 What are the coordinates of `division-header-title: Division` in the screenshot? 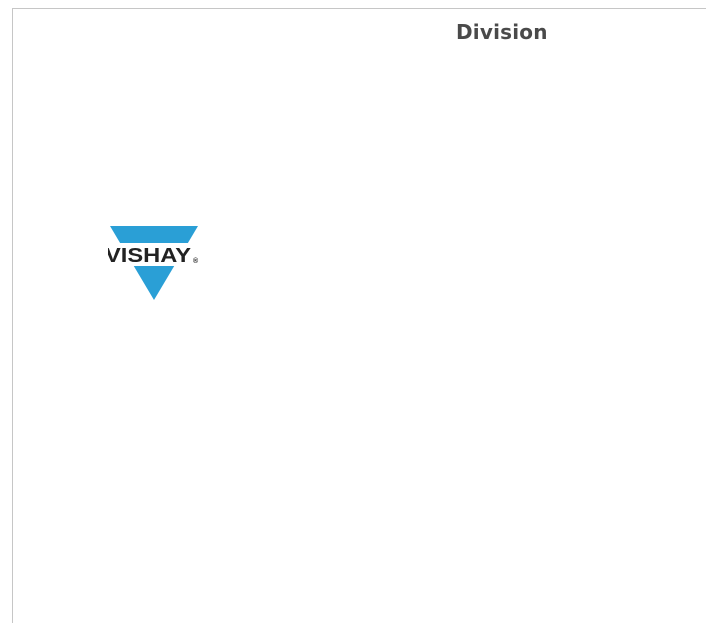 It's located at (502, 32).